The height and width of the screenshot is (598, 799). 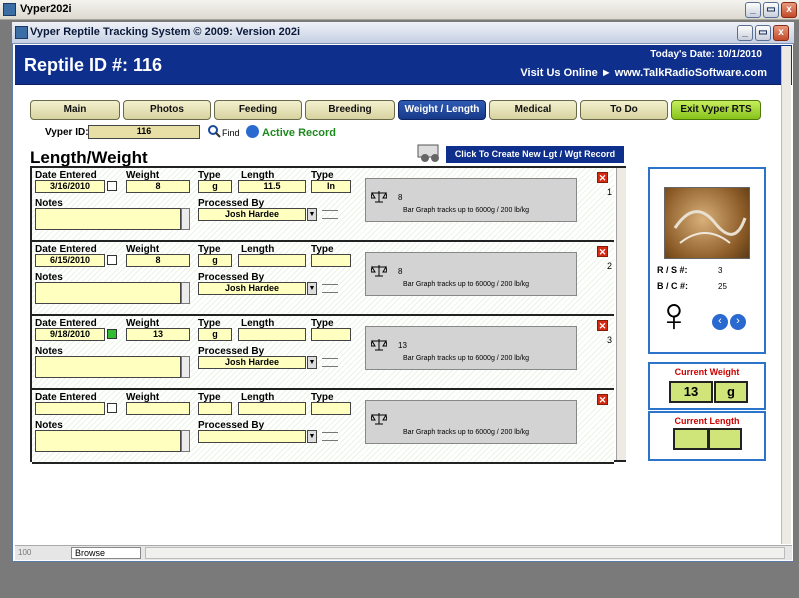 What do you see at coordinates (167, 110) in the screenshot?
I see `tab-photos: Photos` at bounding box center [167, 110].